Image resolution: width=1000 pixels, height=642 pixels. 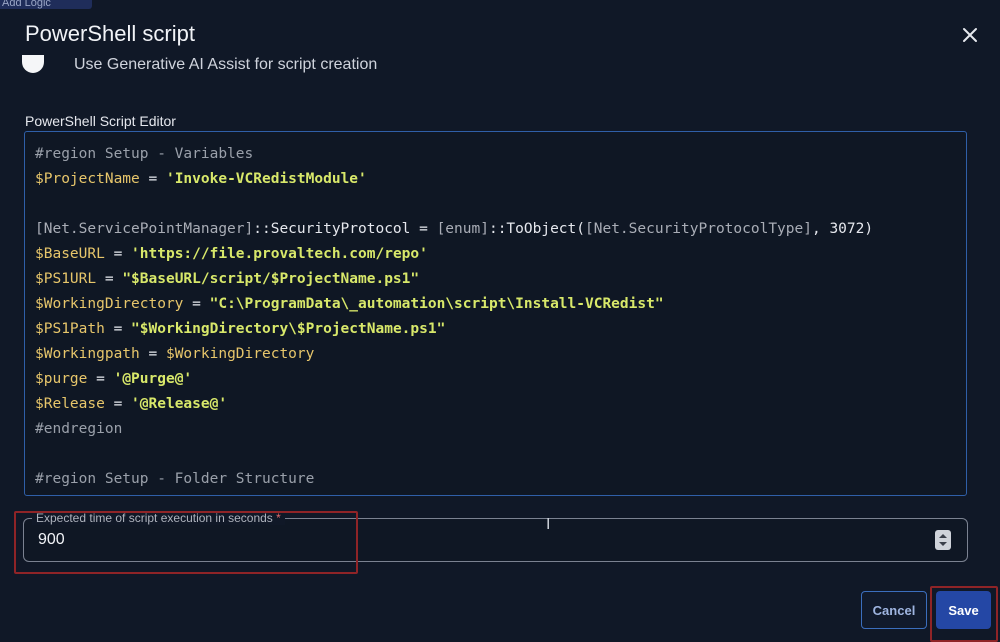 I want to click on cancel-button: Cancel, so click(x=894, y=610).